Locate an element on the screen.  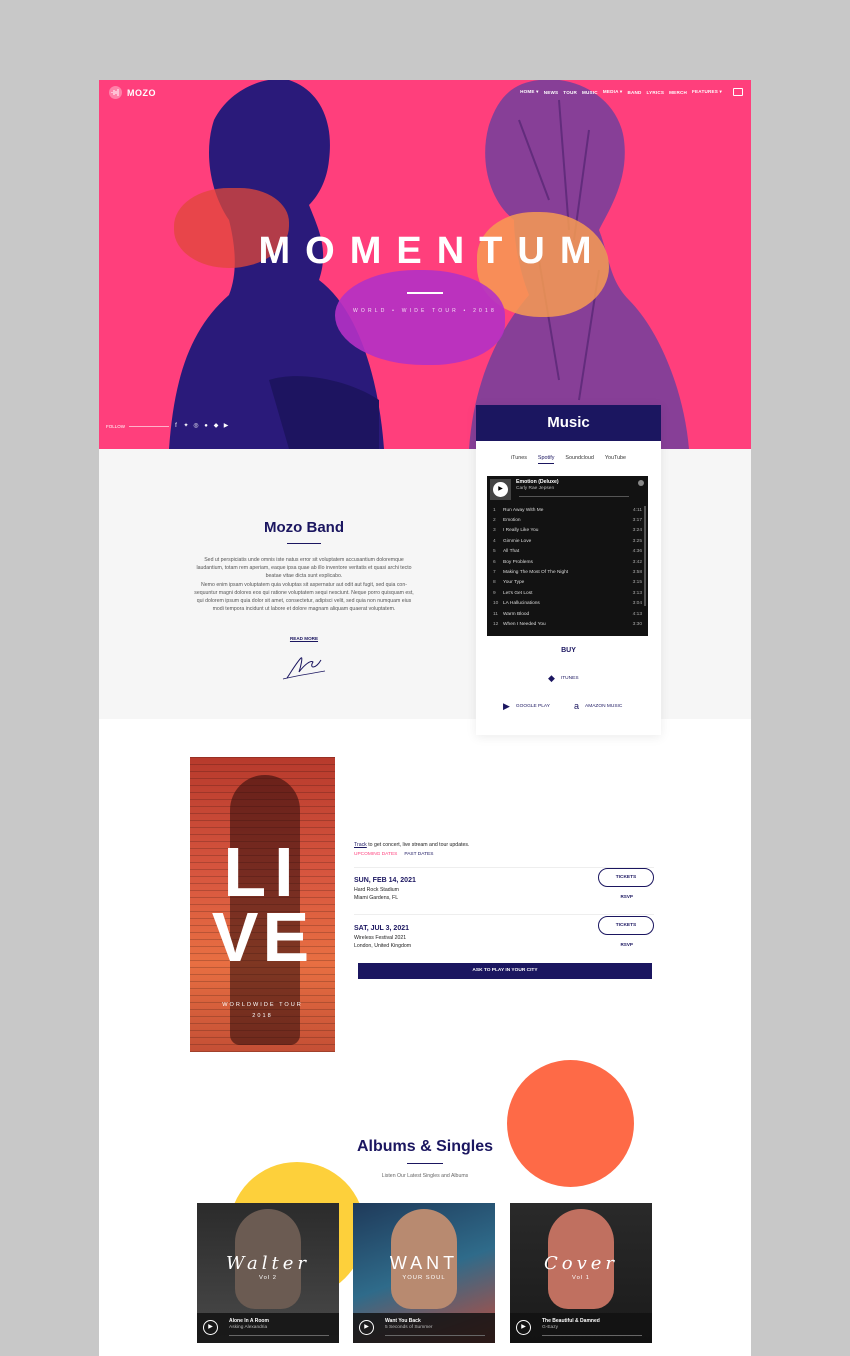
music-card-title: Music is located at coordinates (568, 423).